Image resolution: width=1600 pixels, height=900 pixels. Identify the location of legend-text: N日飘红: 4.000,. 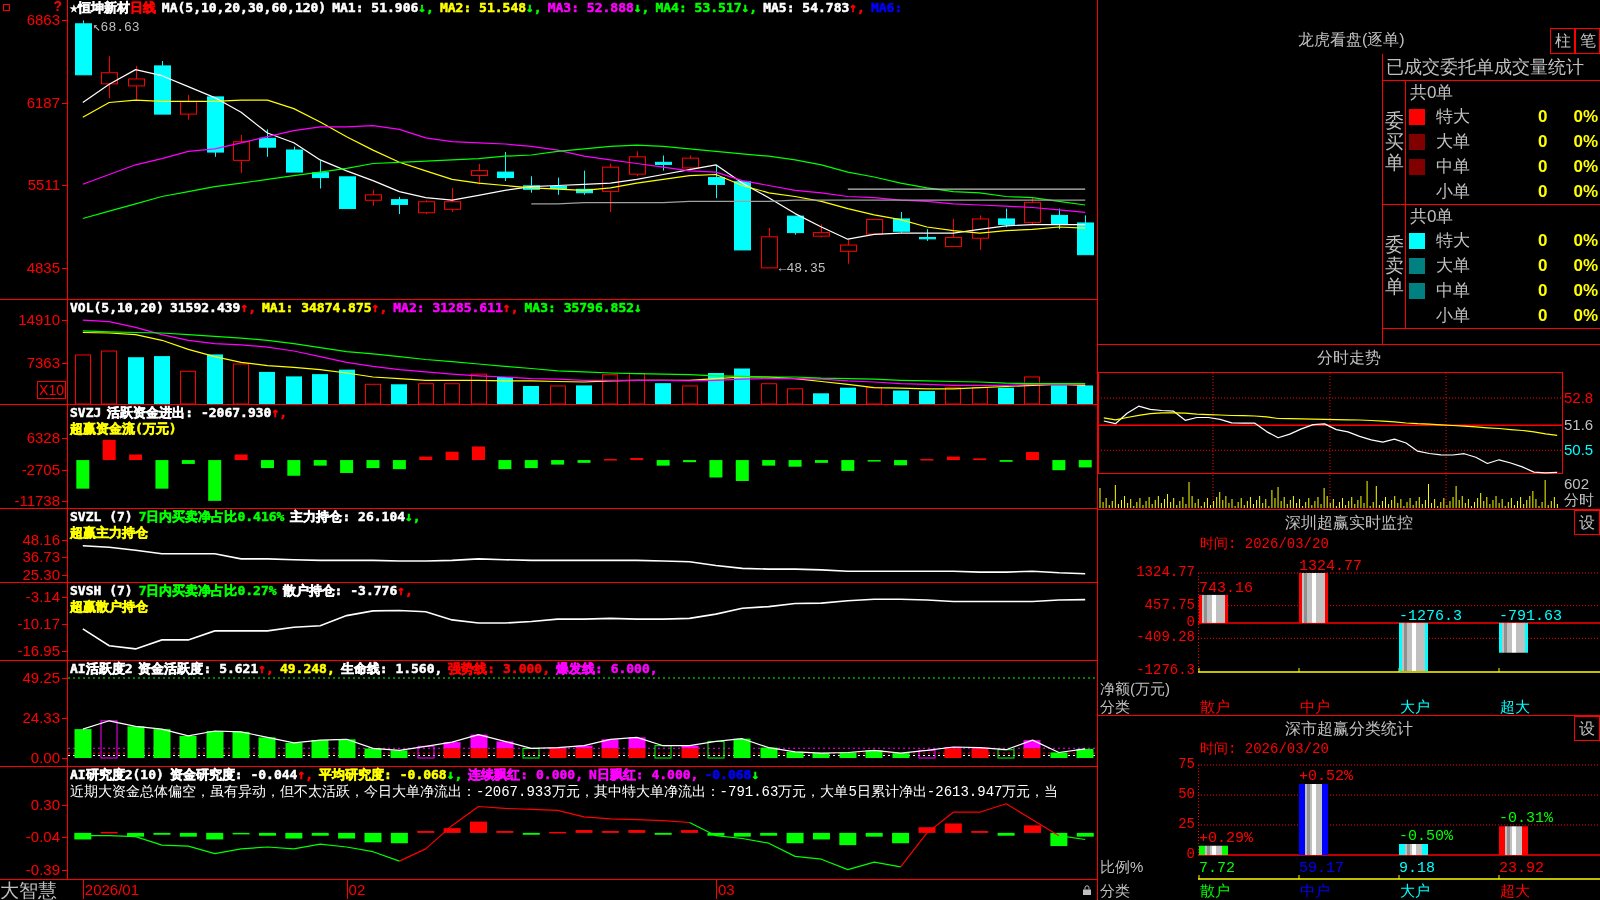
(644, 775).